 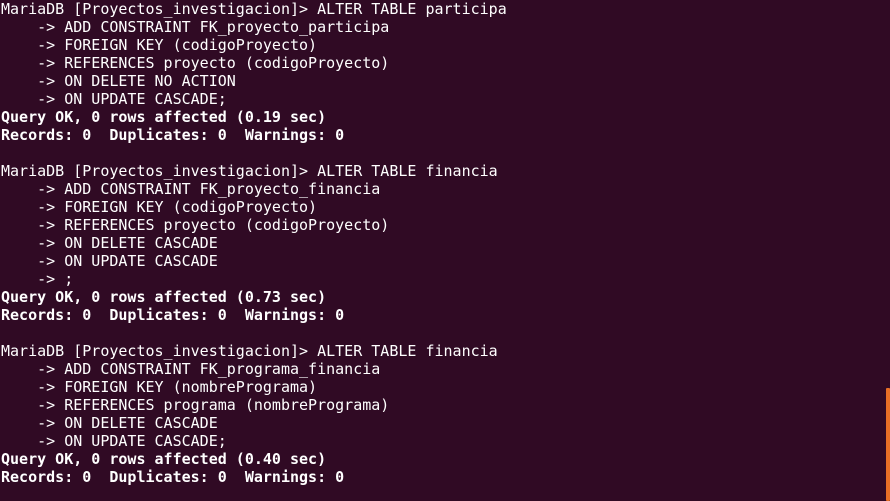 I want to click on continuation-line: -> ADD CONSTRAINT FK_proyecto_financia, so click(x=191, y=189).